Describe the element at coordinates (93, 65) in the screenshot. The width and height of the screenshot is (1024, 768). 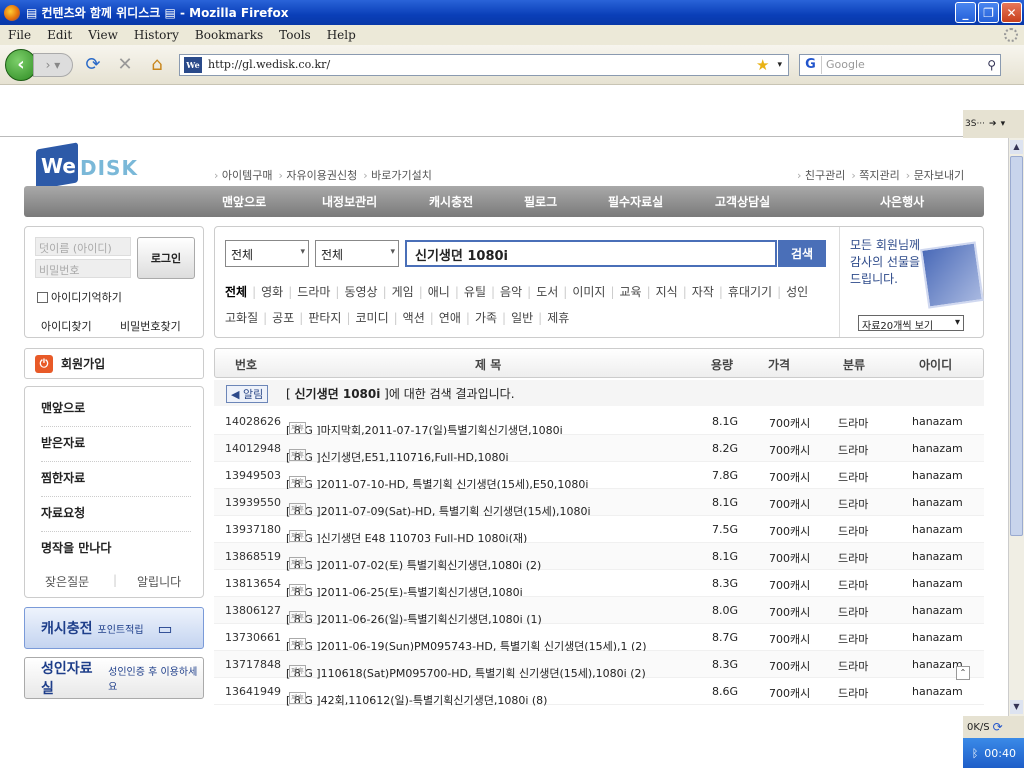
I see `reload-icon: ⟳` at that location.